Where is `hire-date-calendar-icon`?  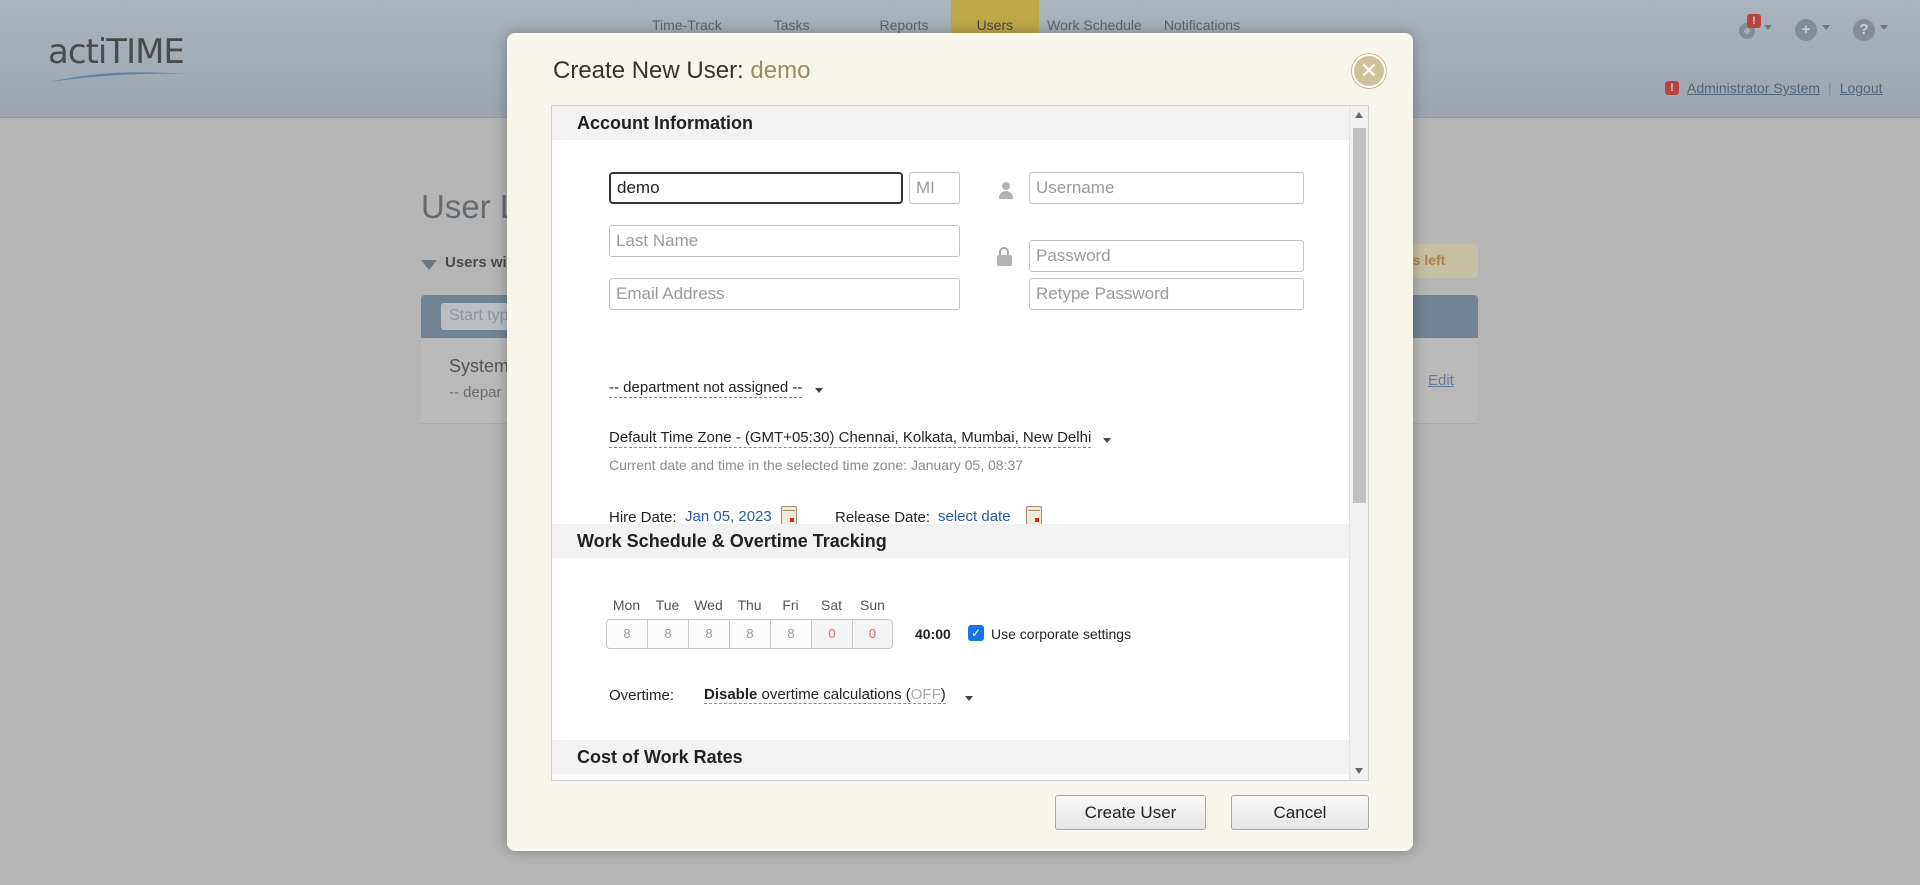
hire-date-calendar-icon is located at coordinates (789, 516).